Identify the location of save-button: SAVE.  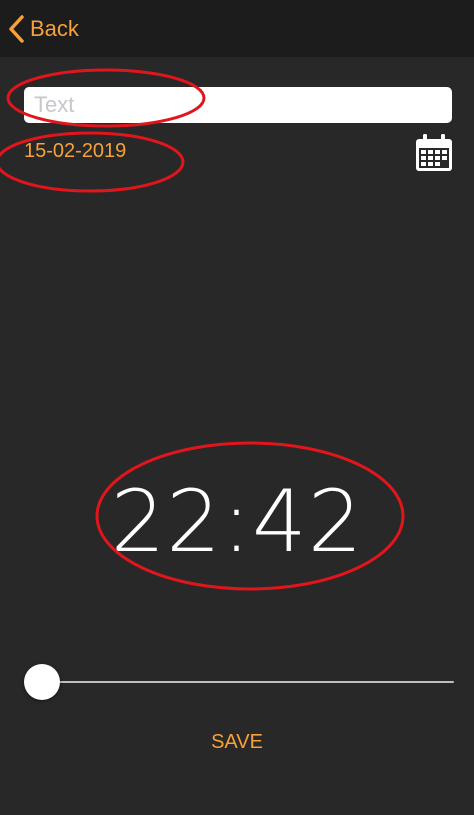
(237, 742).